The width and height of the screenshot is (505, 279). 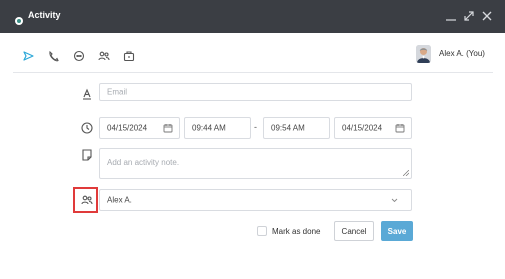 I want to click on avatar, so click(x=423, y=54).